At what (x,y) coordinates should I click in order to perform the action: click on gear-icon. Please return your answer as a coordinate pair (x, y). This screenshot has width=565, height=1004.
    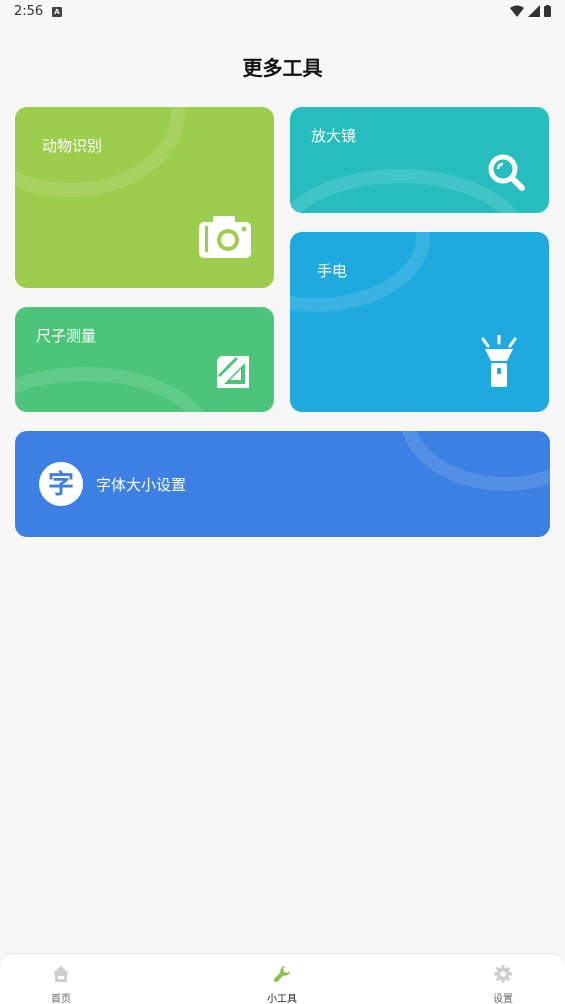
    Looking at the image, I should click on (503, 974).